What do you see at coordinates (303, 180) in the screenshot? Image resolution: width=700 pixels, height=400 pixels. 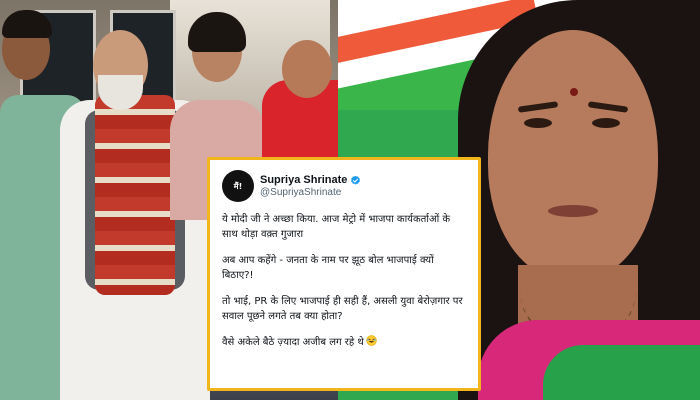 I see `display-name: Supriya Shrinate` at bounding box center [303, 180].